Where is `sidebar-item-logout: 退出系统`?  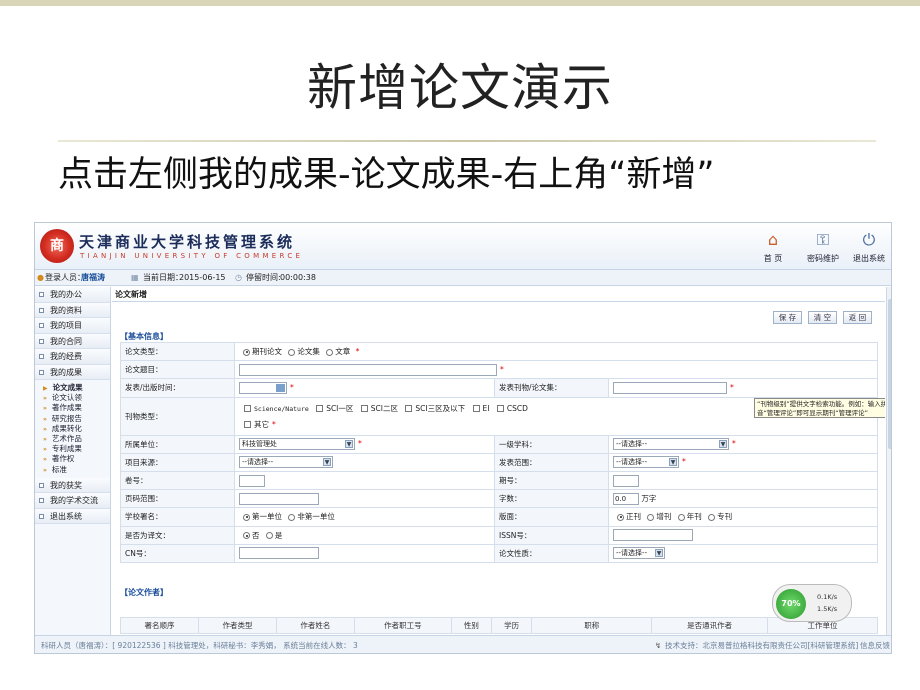
sidebar-item-logout: 退出系统 is located at coordinates (72, 516).